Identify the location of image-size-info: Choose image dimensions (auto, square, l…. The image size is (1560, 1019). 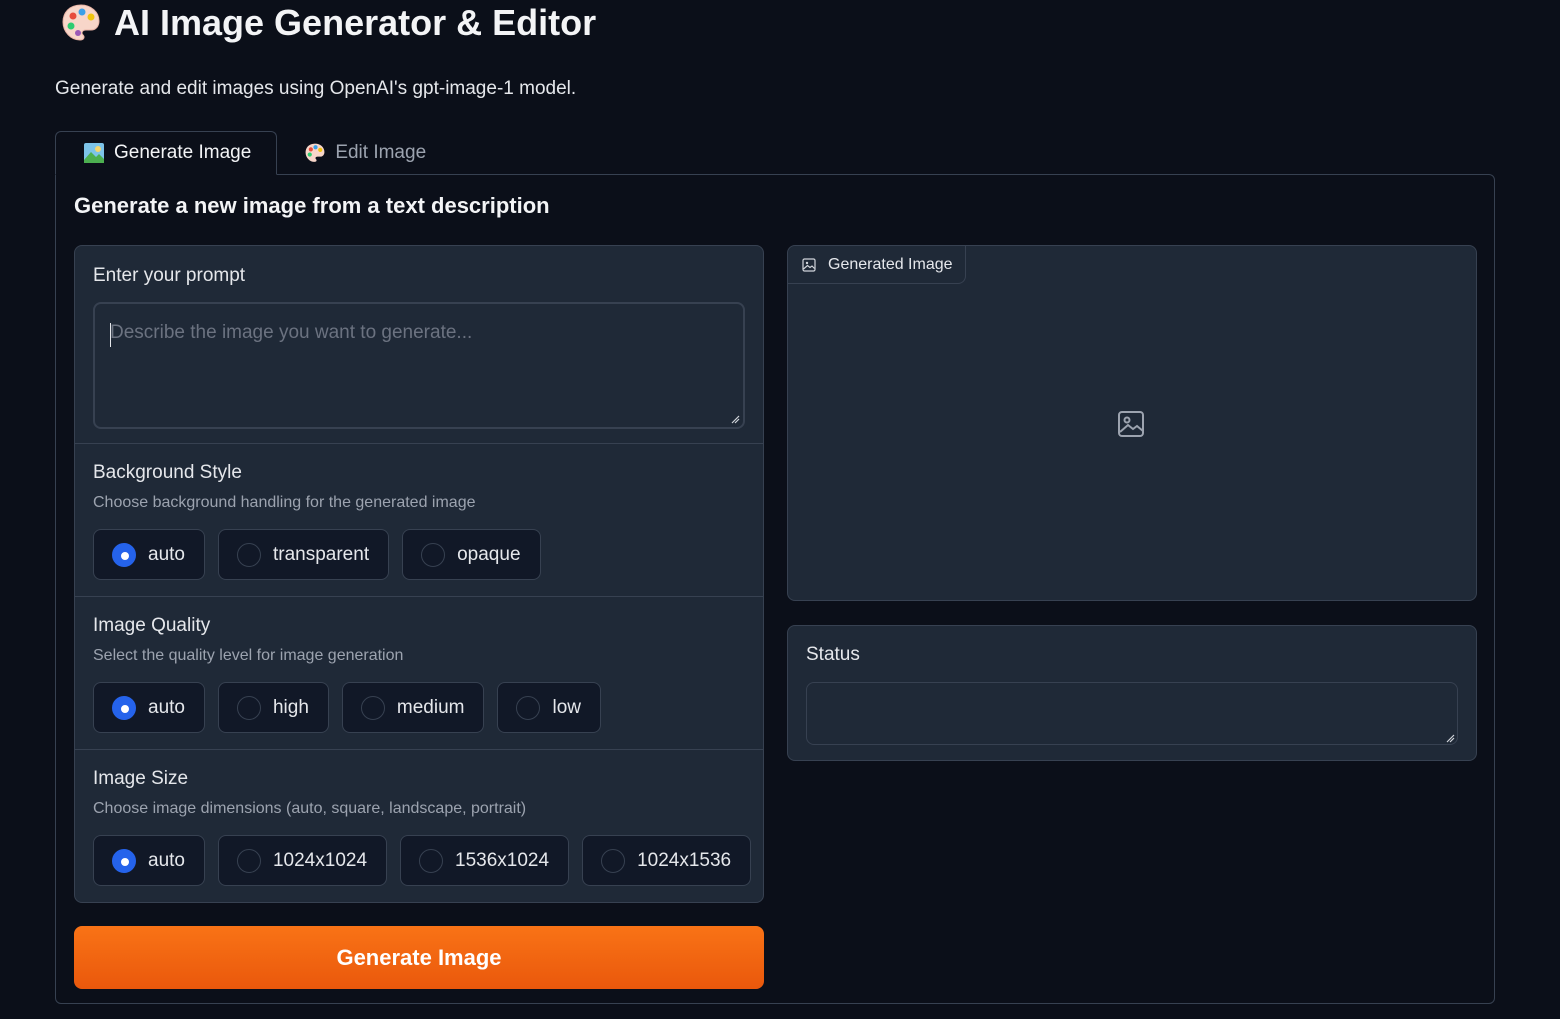
(310, 808).